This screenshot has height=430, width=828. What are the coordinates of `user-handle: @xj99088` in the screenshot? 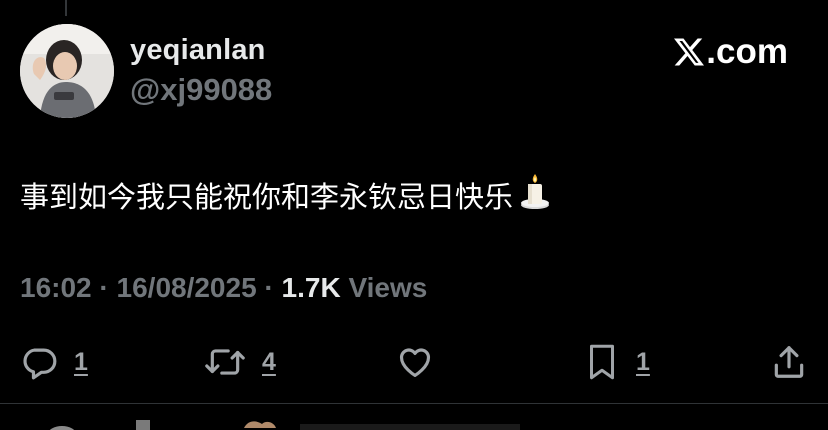 It's located at (201, 90).